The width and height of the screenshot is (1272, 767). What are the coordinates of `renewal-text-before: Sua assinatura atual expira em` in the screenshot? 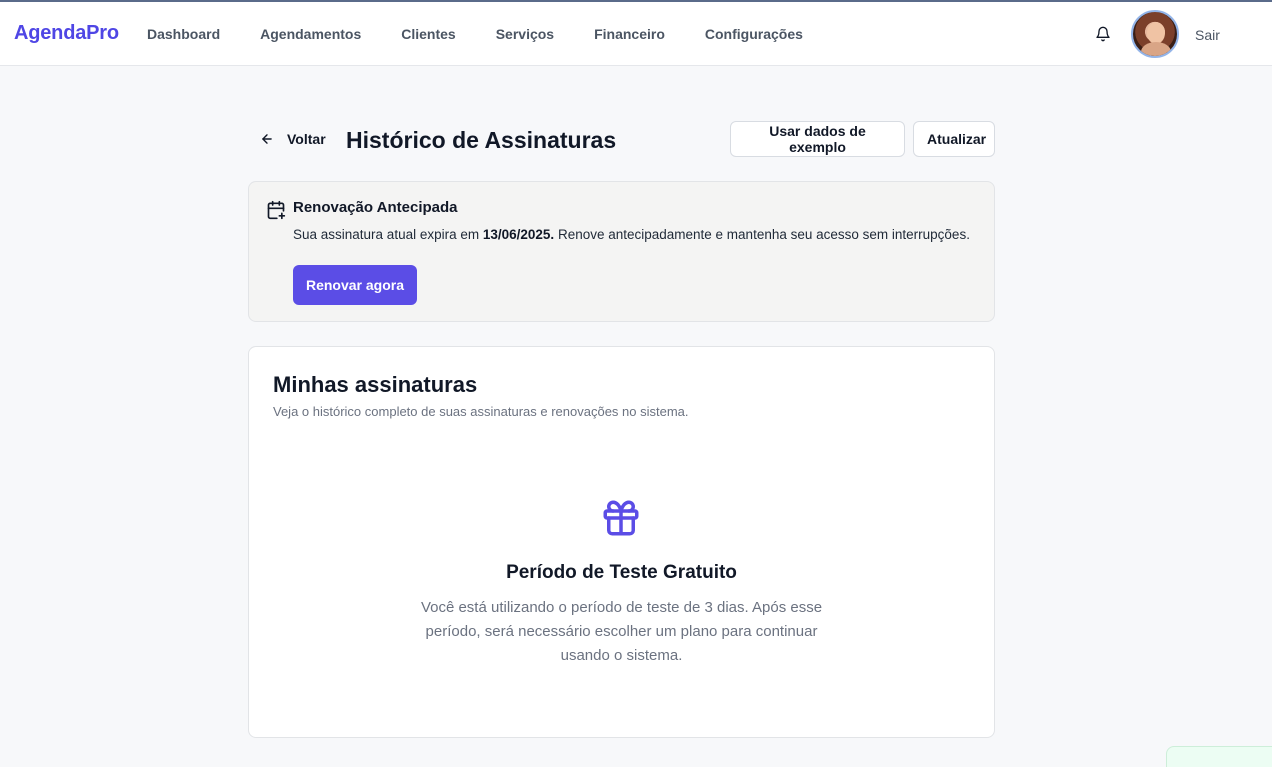 It's located at (388, 234).